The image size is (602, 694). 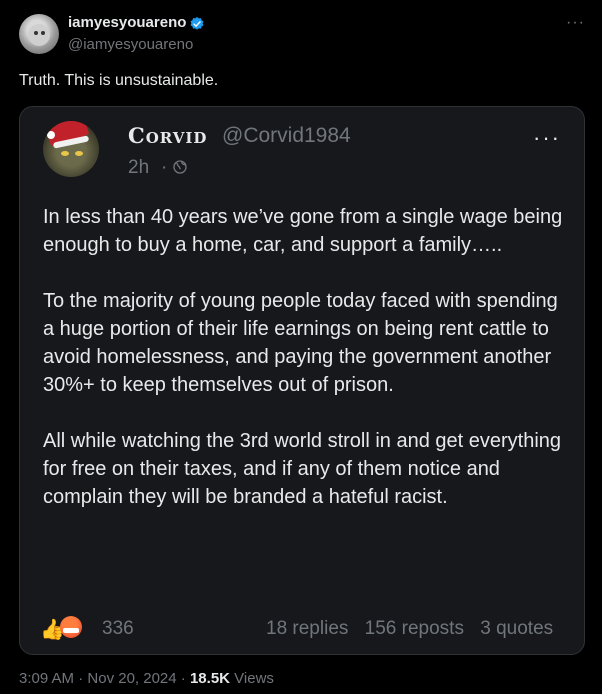 I want to click on quoted-timestamp: 2h, so click(x=138, y=168).